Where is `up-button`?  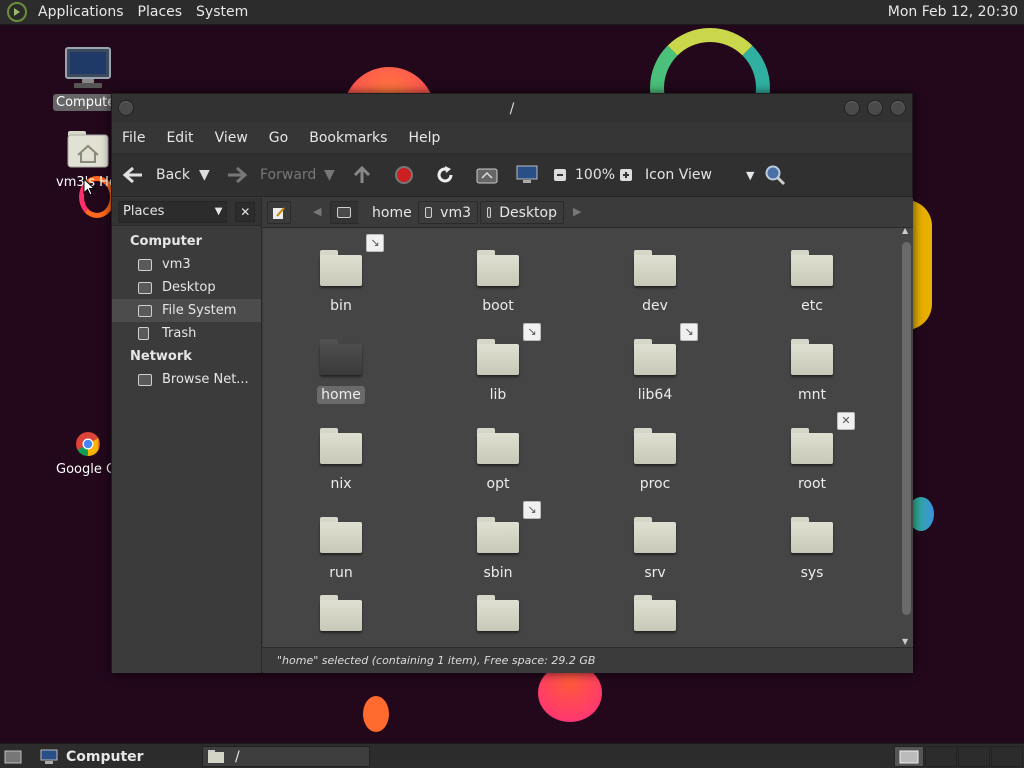
up-button is located at coordinates (362, 175).